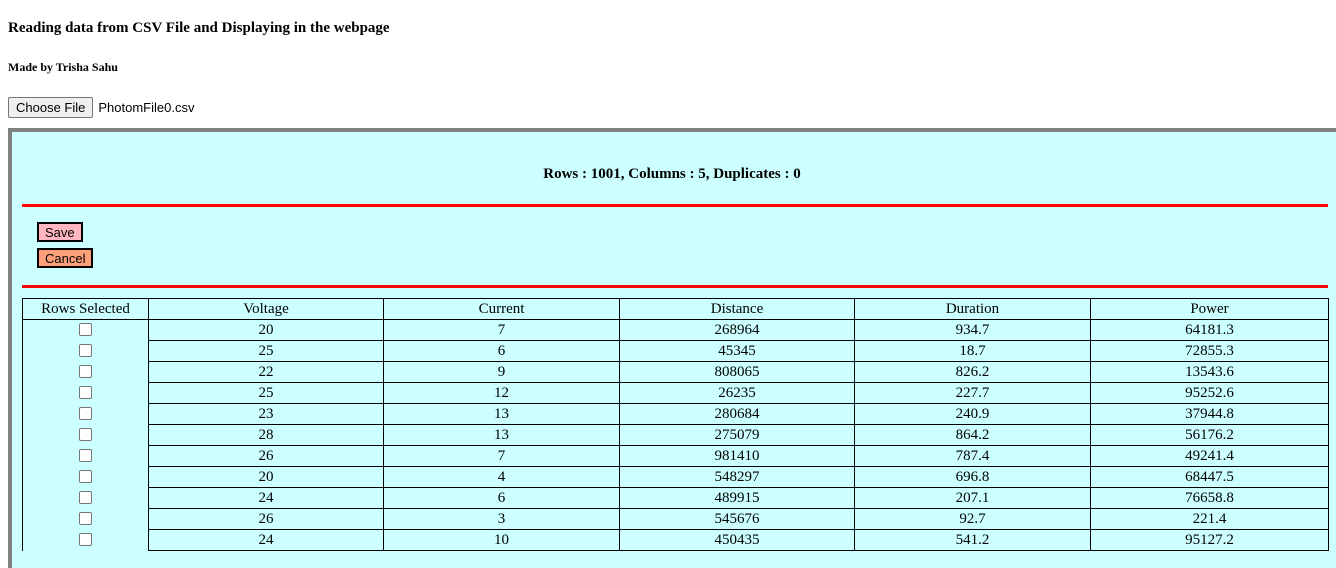 Image resolution: width=1336 pixels, height=568 pixels. Describe the element at coordinates (1209, 456) in the screenshot. I see `table-cell: 49241.4` at that location.